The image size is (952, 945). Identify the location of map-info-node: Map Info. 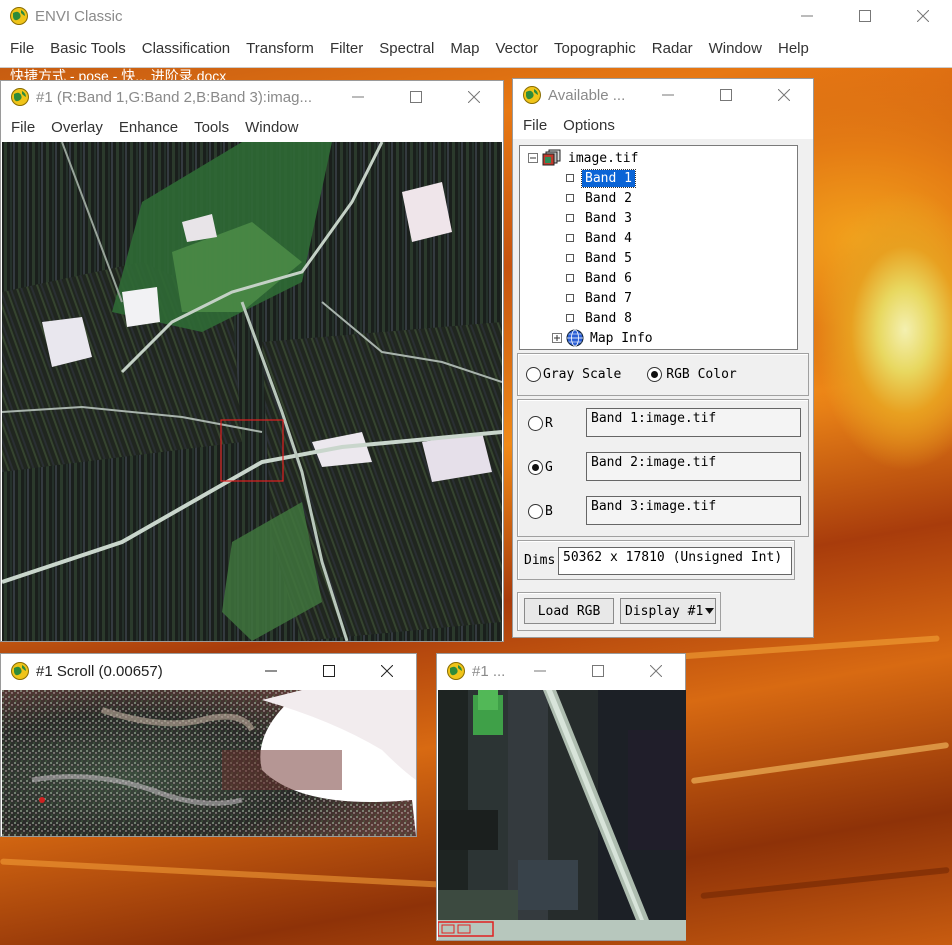
(602, 338).